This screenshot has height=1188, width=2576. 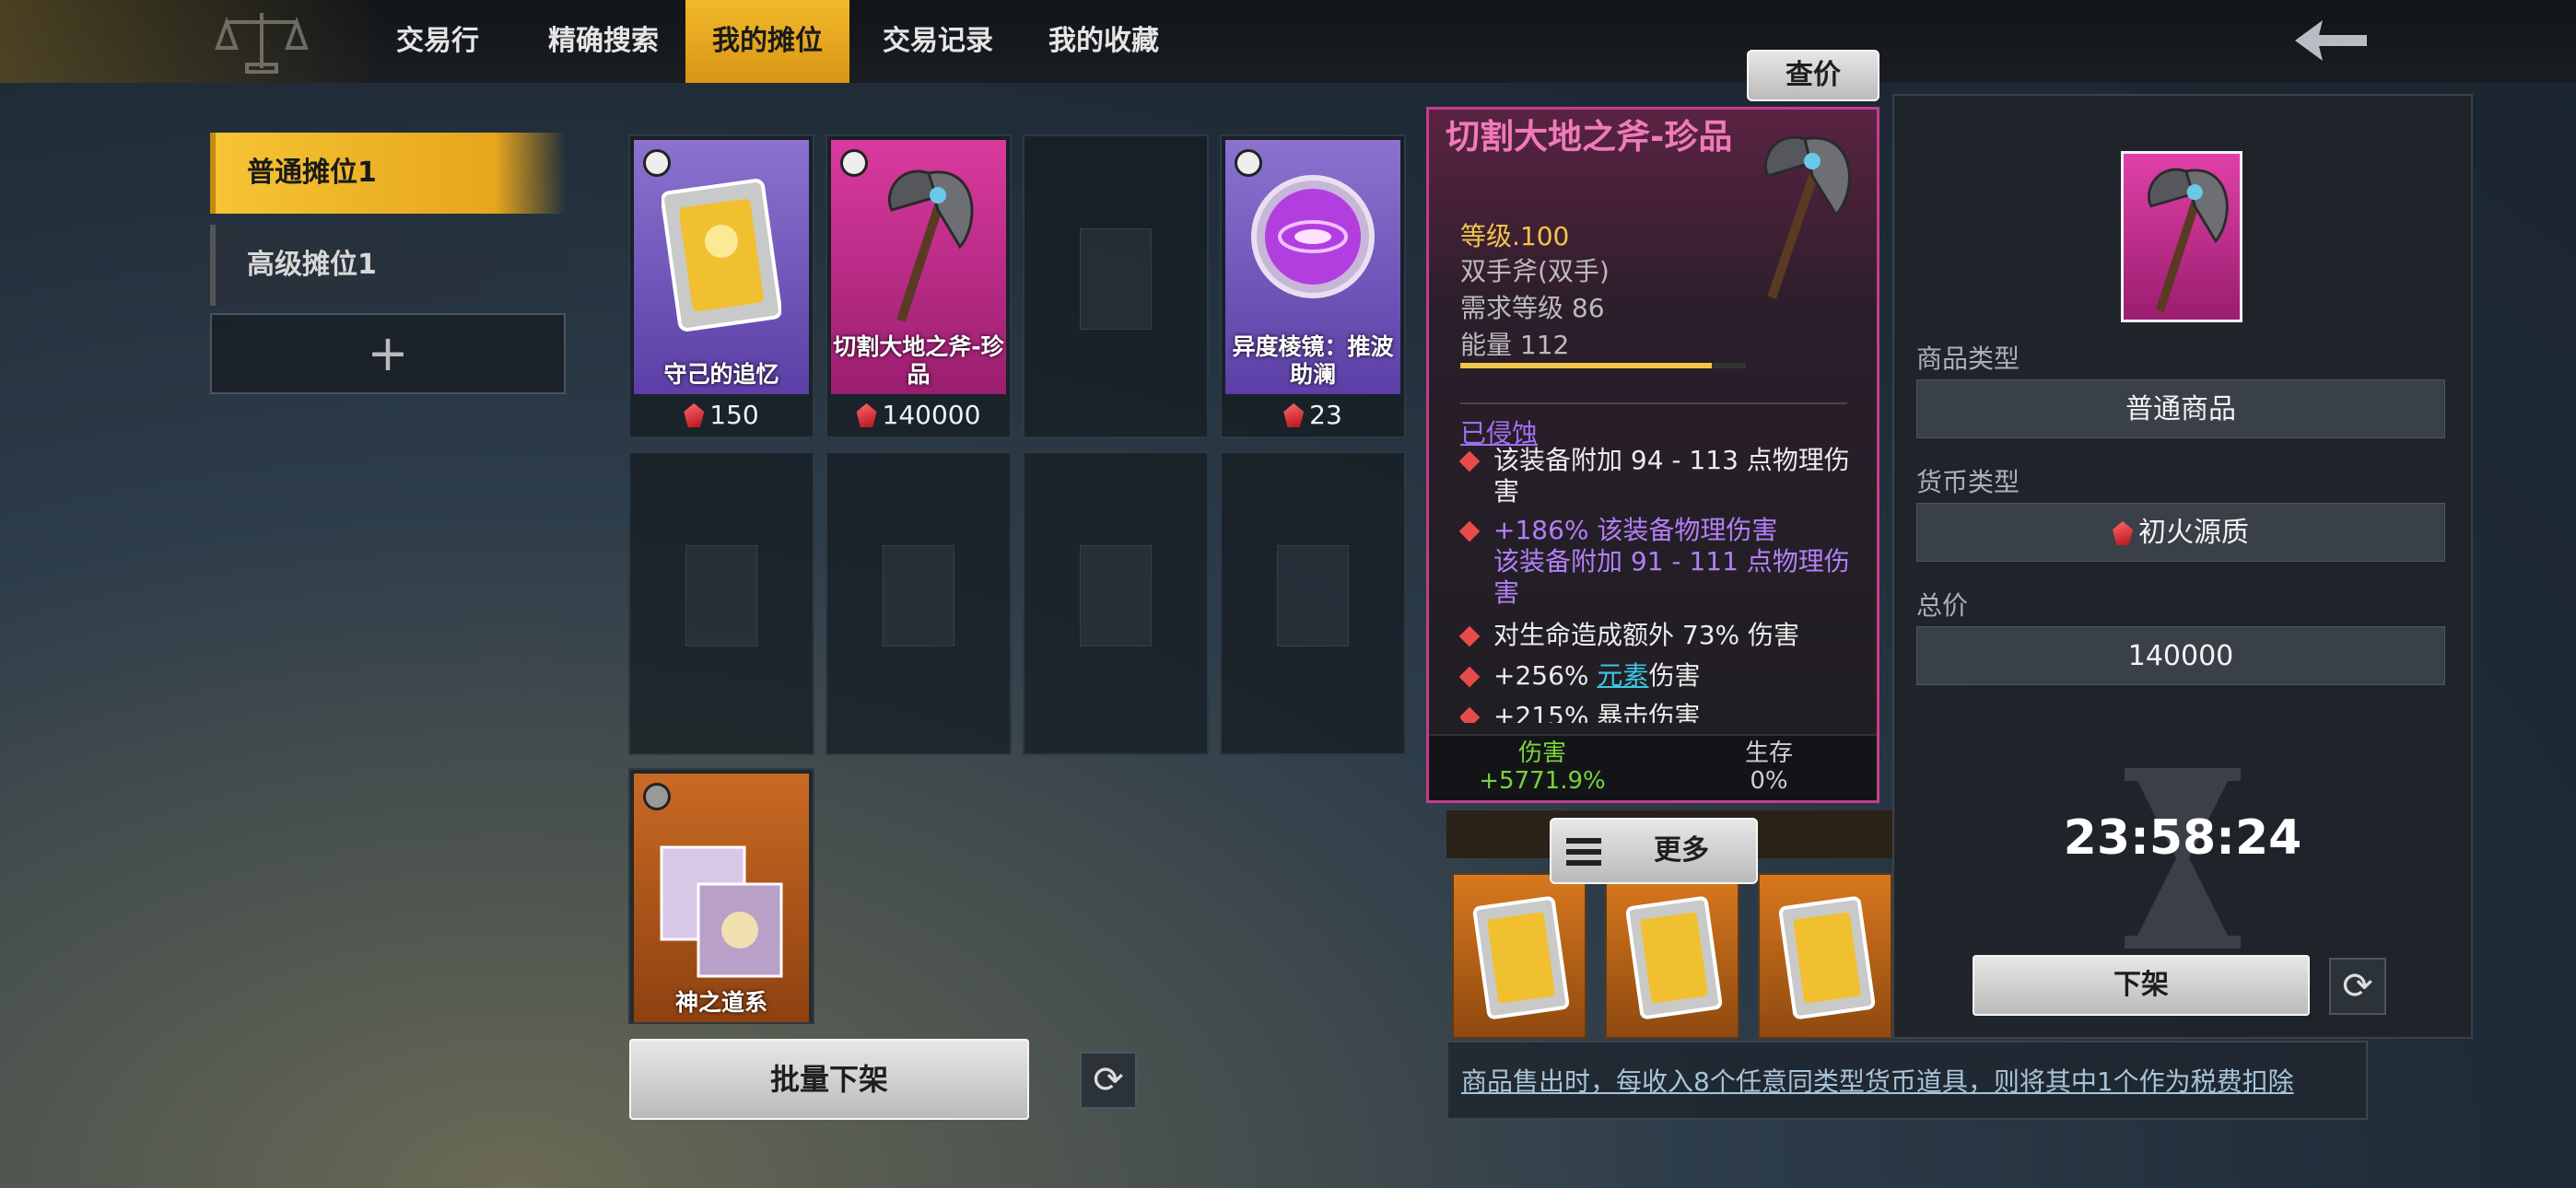 I want to click on item-card: 异度棱镜：推波助澜, so click(x=1312, y=267).